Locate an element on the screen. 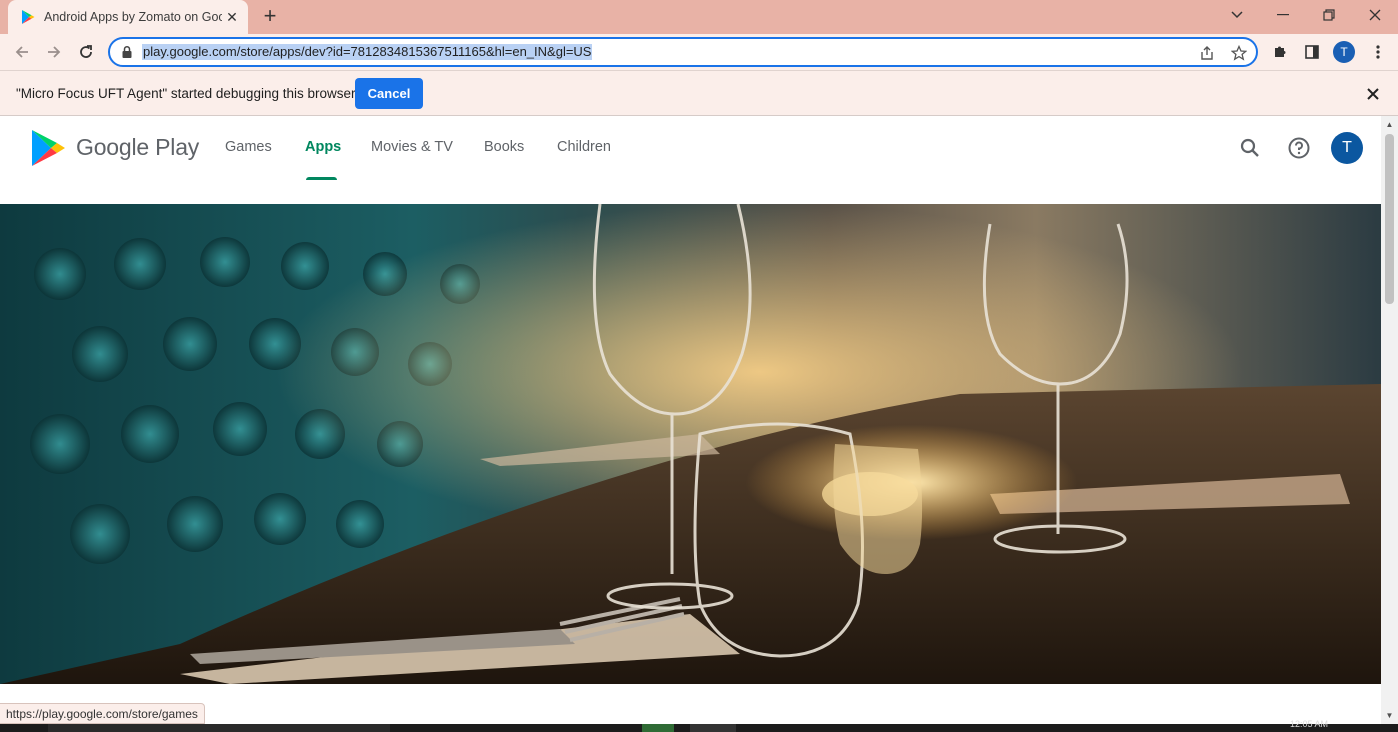 Image resolution: width=1398 pixels, height=732 pixels. scroll-down-icon: ▼ is located at coordinates (1389, 715).